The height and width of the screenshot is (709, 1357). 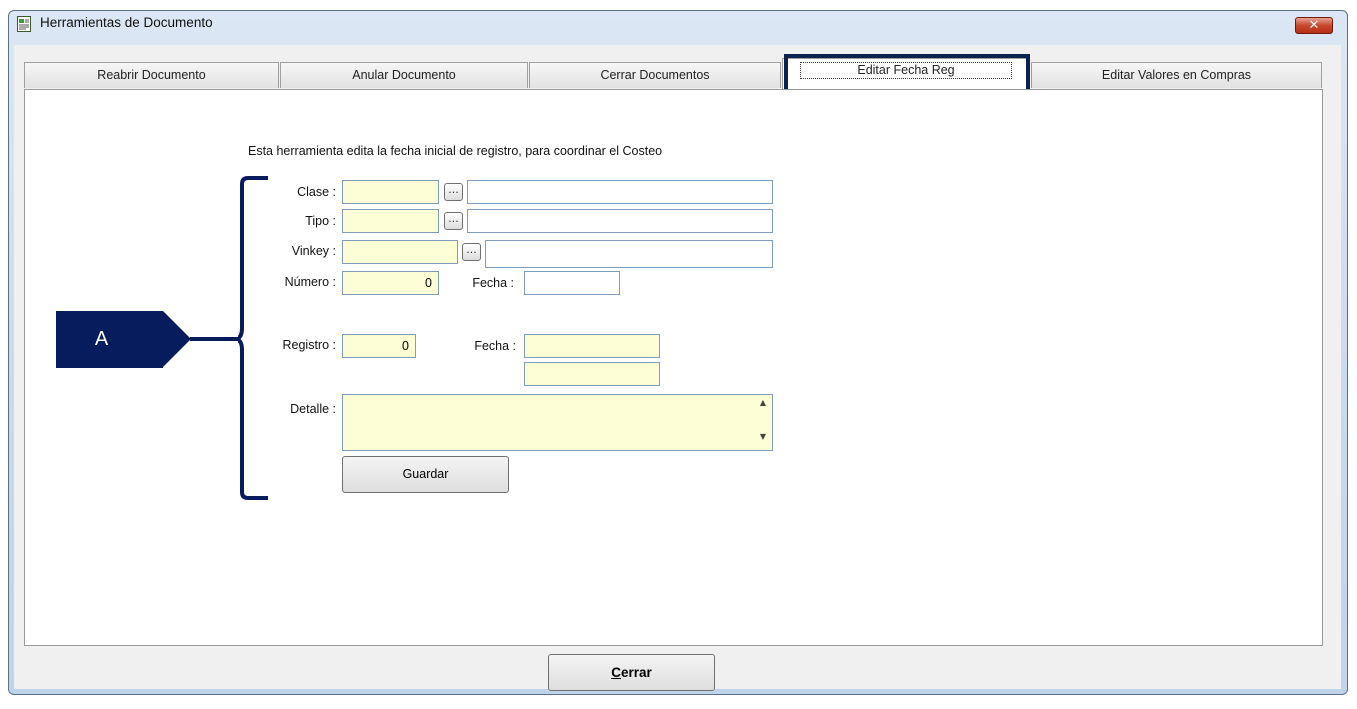 I want to click on fecha2-label: Fecha :, so click(x=495, y=346).